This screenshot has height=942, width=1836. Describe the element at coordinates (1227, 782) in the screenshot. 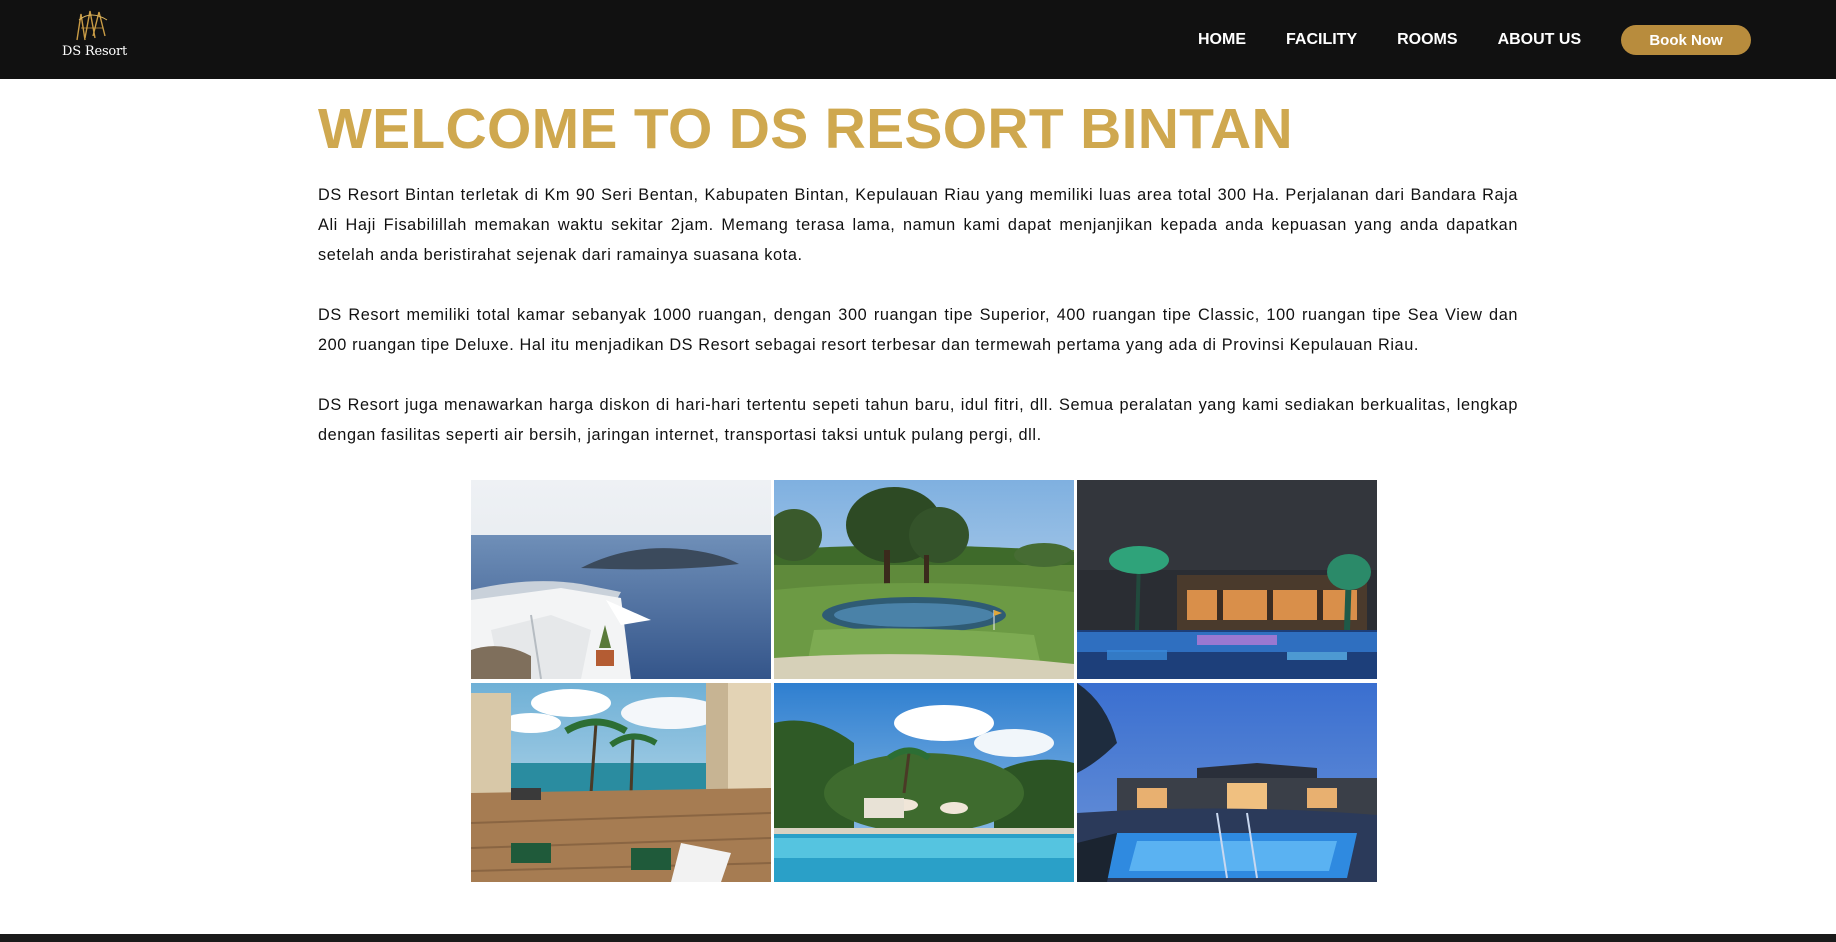

I see `gallery-photo-villa-pool` at that location.